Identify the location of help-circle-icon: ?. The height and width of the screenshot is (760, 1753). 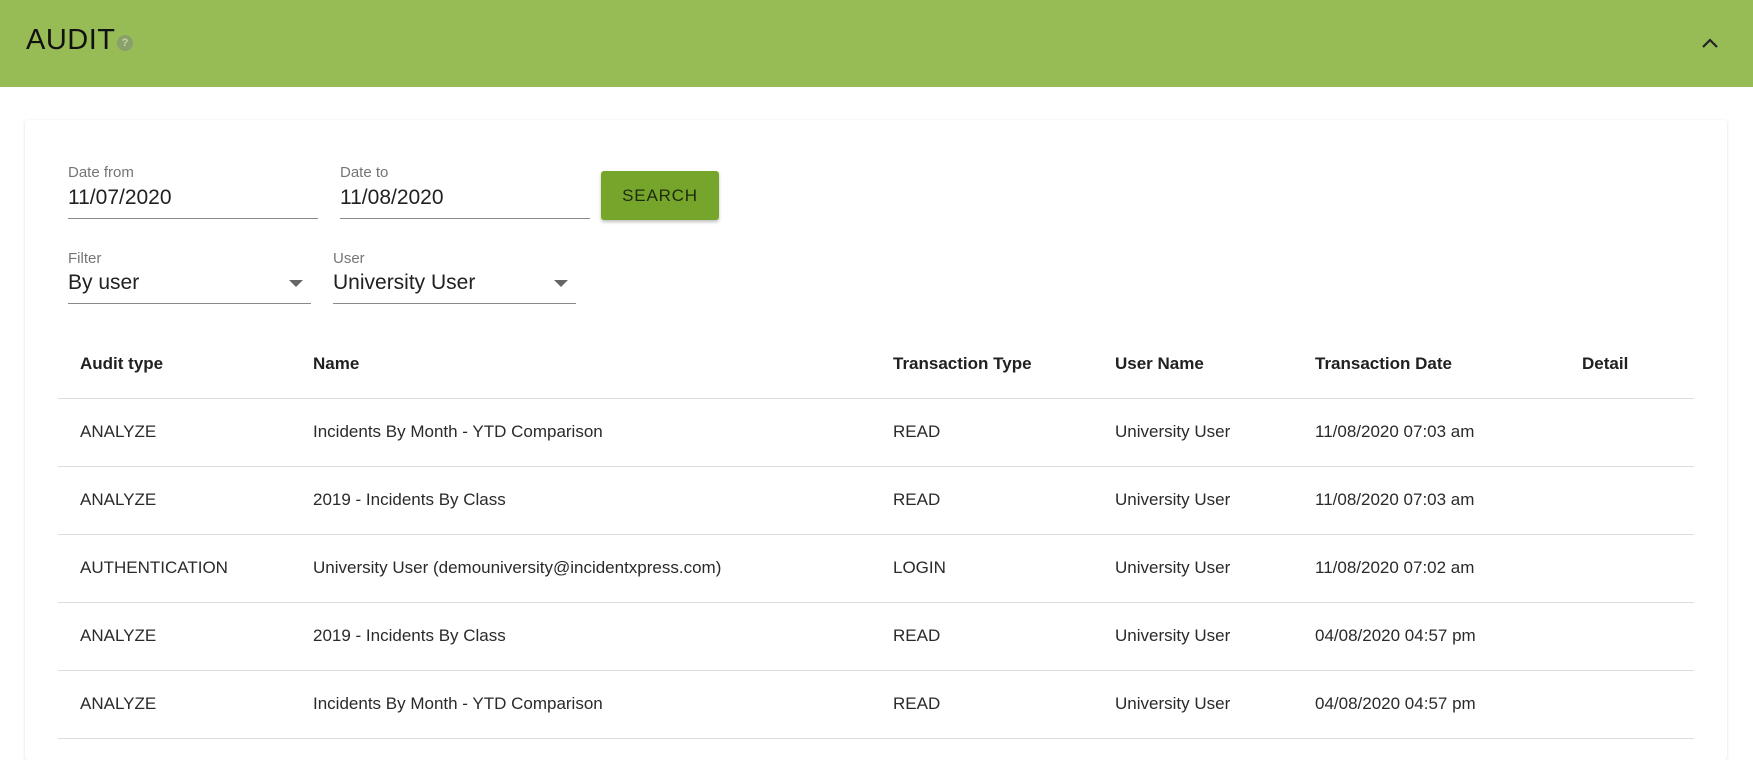
(125, 43).